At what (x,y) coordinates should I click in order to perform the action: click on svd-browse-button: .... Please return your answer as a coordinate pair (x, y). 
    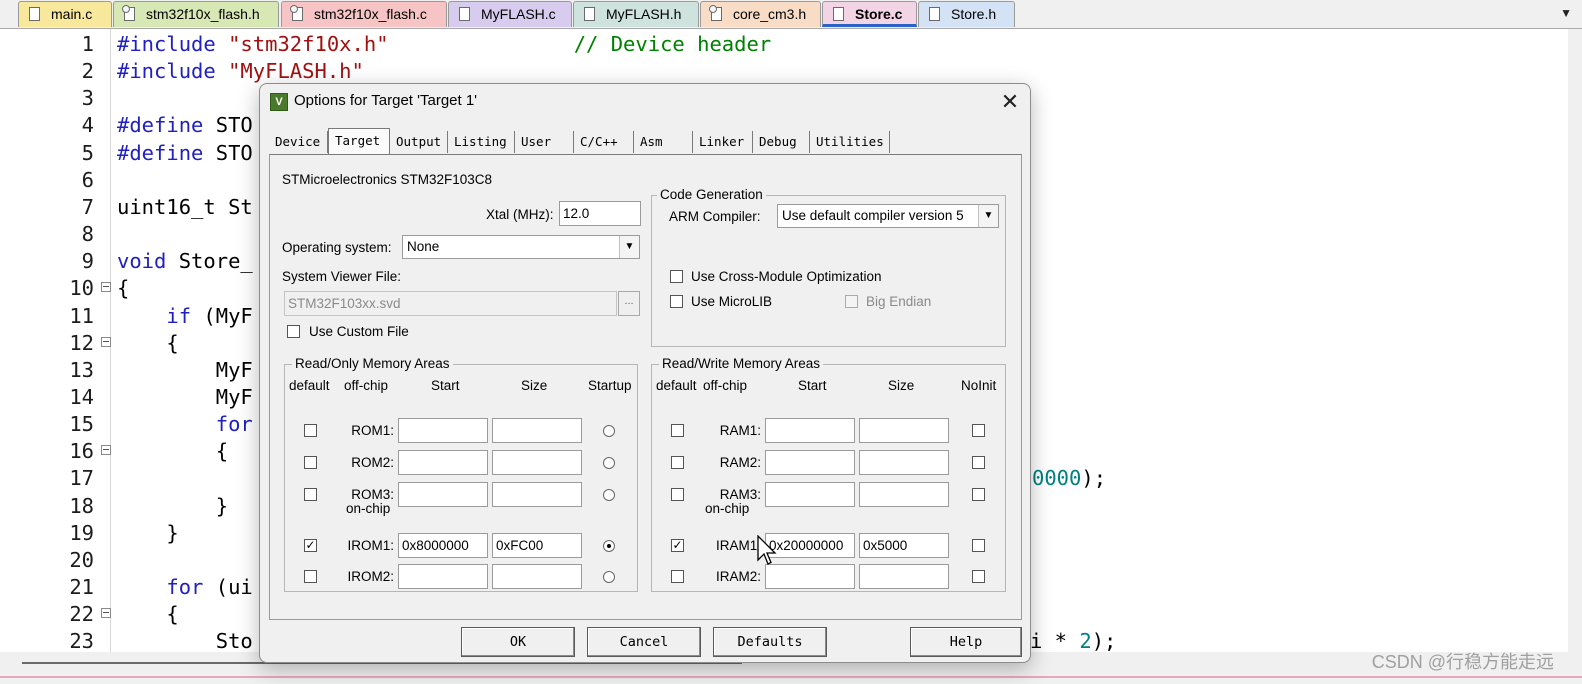
    Looking at the image, I should click on (629, 303).